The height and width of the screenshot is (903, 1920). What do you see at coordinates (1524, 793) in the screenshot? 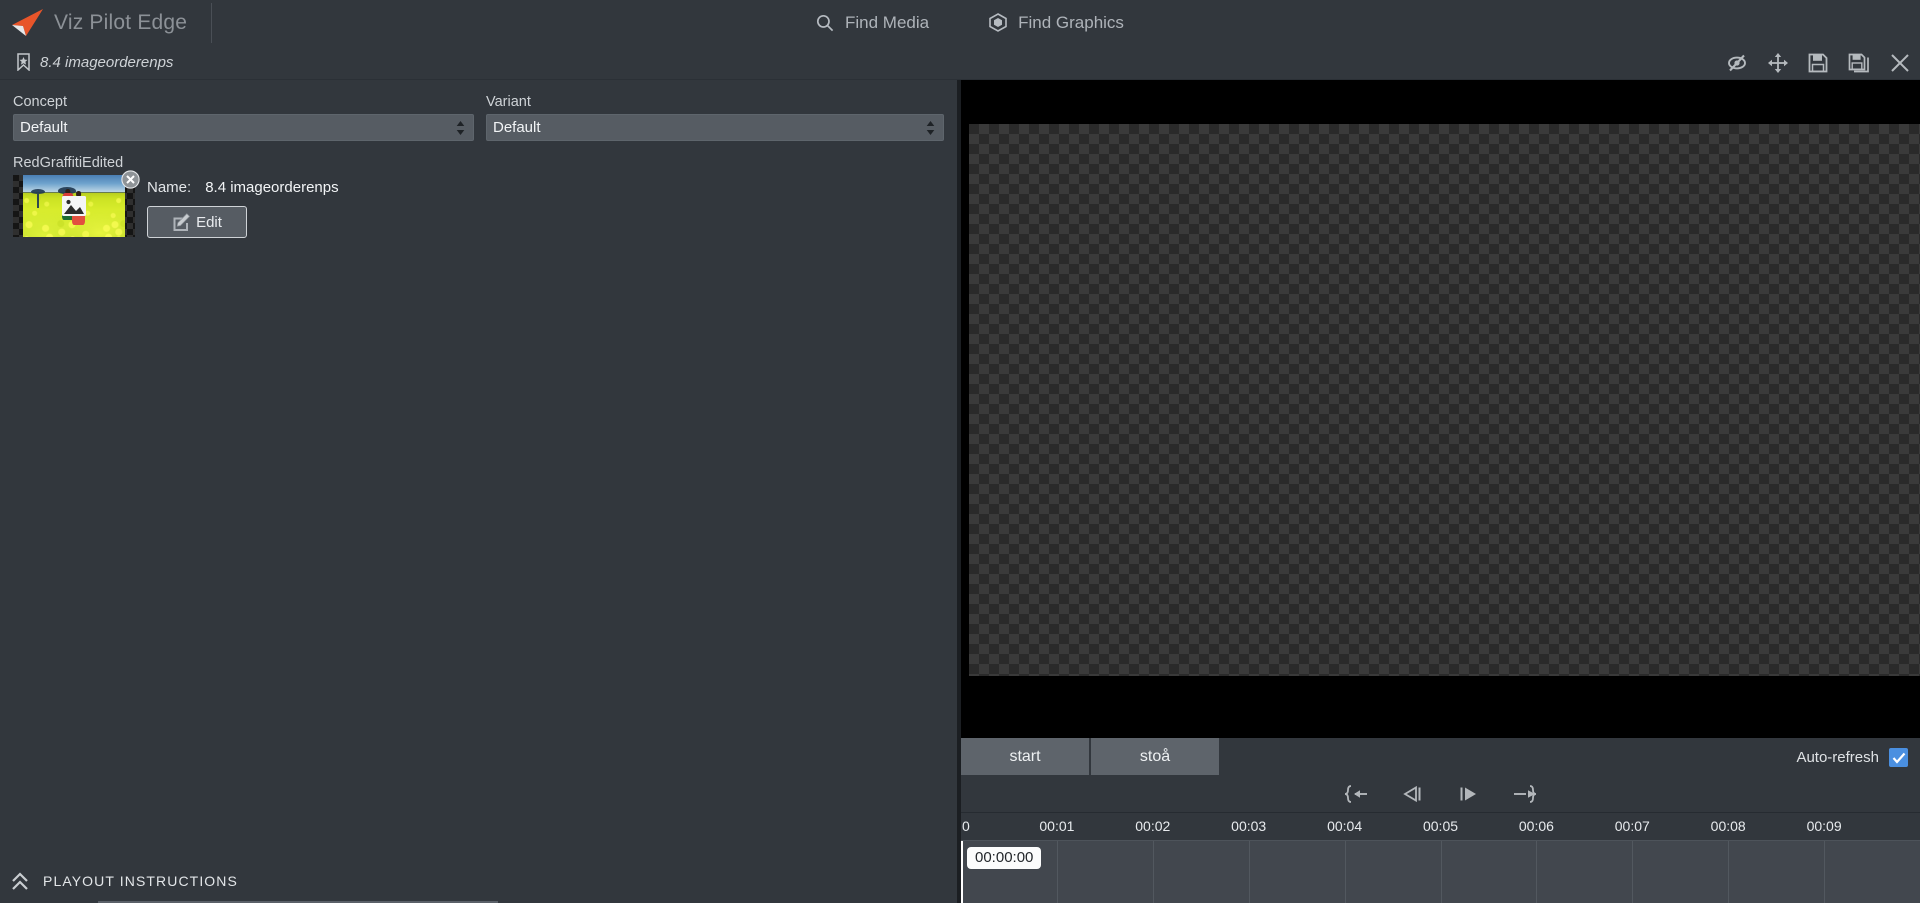
I see `go-to-end-icon` at bounding box center [1524, 793].